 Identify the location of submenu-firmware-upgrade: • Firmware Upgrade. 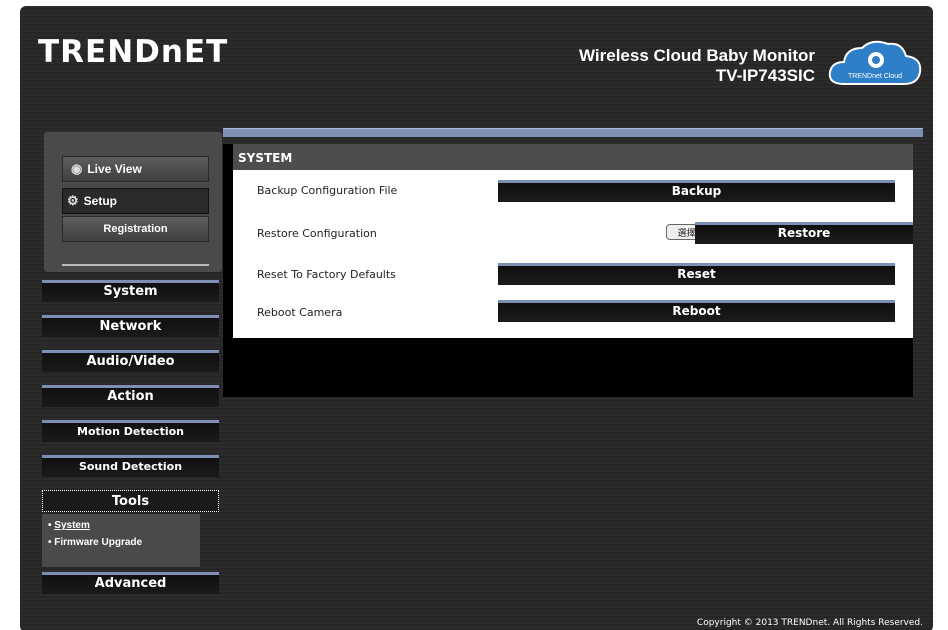
(121, 542).